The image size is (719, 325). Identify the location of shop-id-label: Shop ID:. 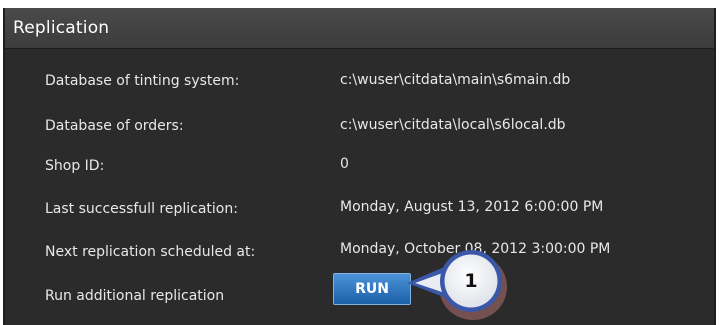
(75, 166).